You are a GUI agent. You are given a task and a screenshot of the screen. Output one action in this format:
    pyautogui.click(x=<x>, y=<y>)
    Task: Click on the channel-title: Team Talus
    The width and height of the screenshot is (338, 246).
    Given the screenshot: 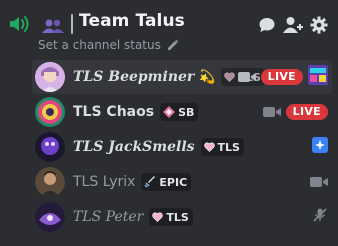 What is the action you would take?
    pyautogui.click(x=132, y=21)
    